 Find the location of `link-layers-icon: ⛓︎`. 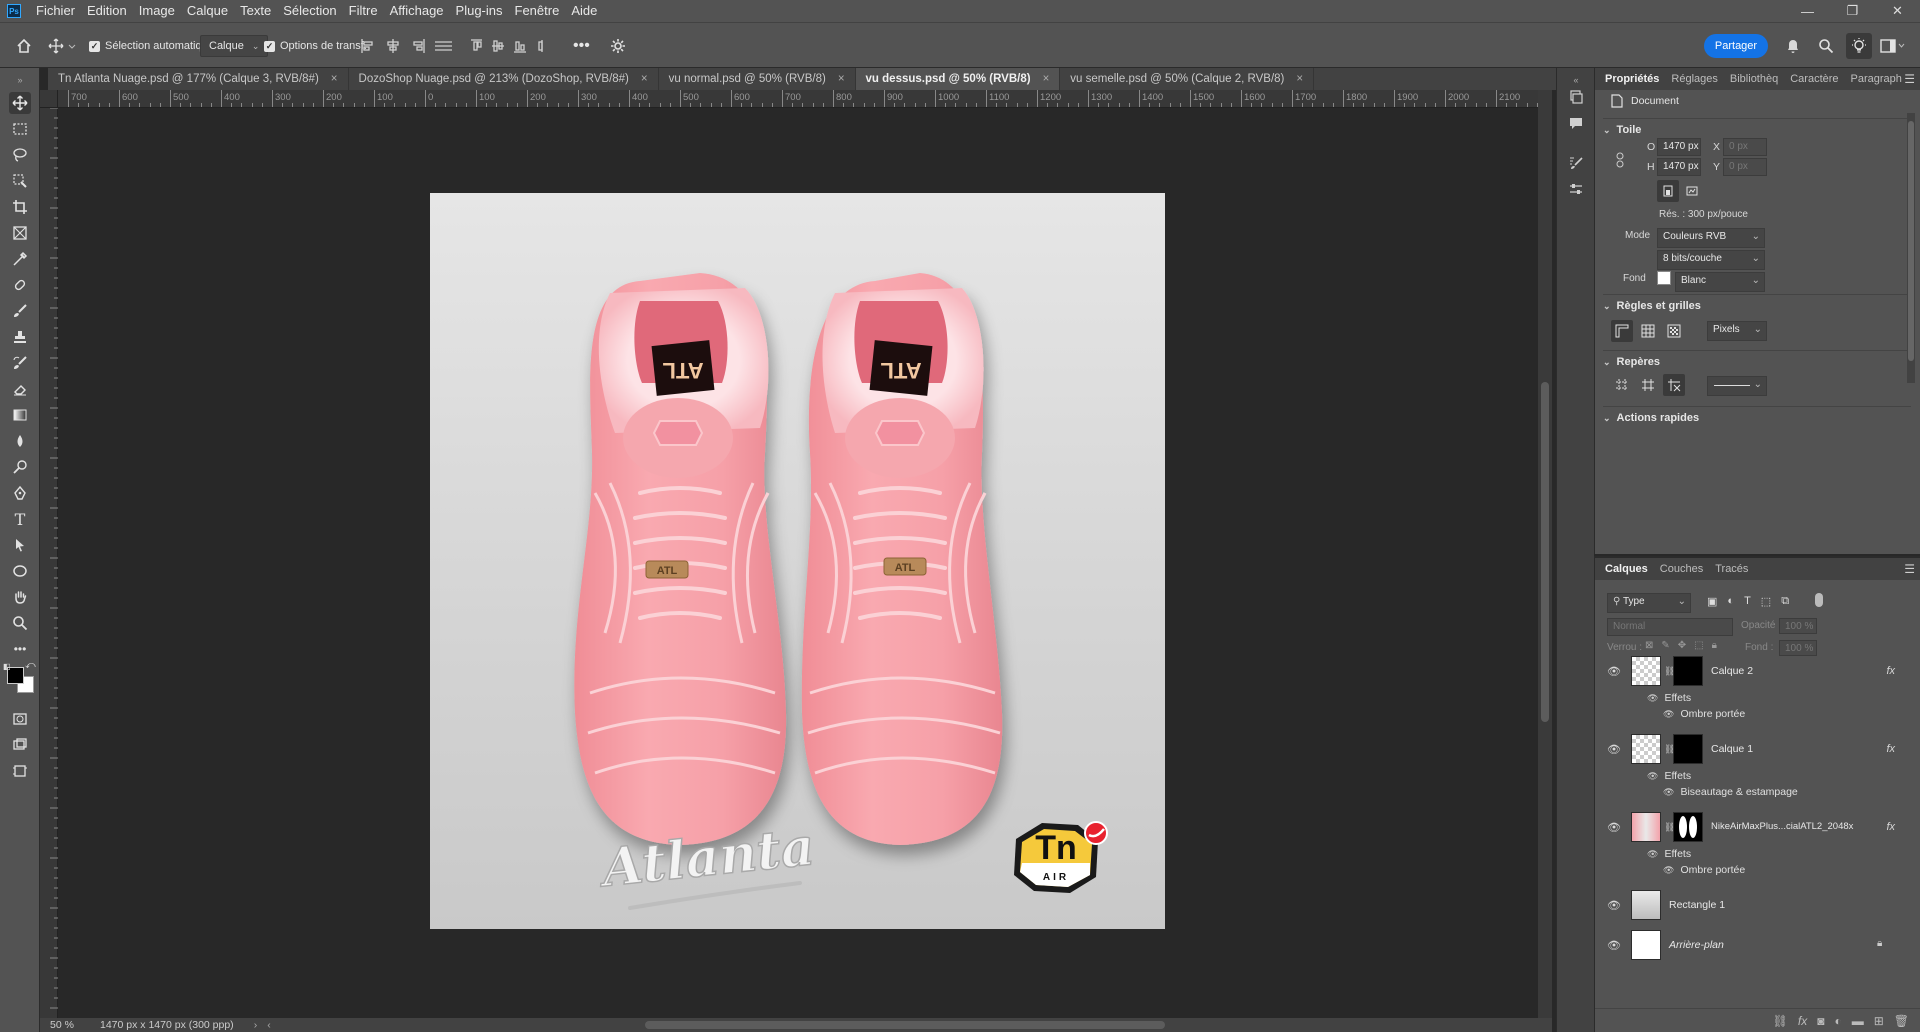

link-layers-icon: ⛓︎ is located at coordinates (1780, 1021).